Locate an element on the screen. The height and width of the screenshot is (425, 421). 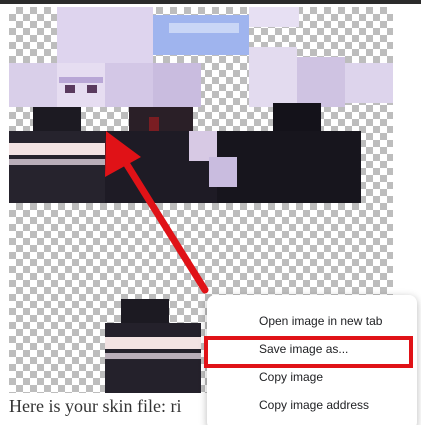
menu-item-open-image-new-tab: Open image in new tab is located at coordinates (312, 321).